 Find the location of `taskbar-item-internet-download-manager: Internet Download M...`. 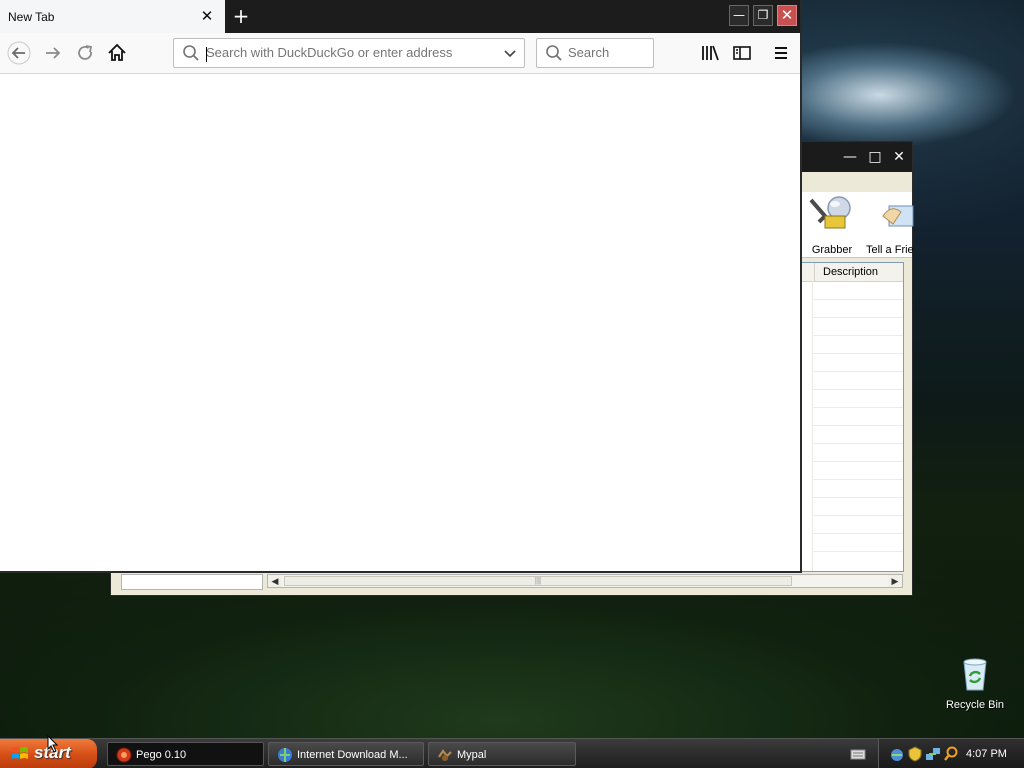

taskbar-item-internet-download-manager: Internet Download M... is located at coordinates (346, 754).